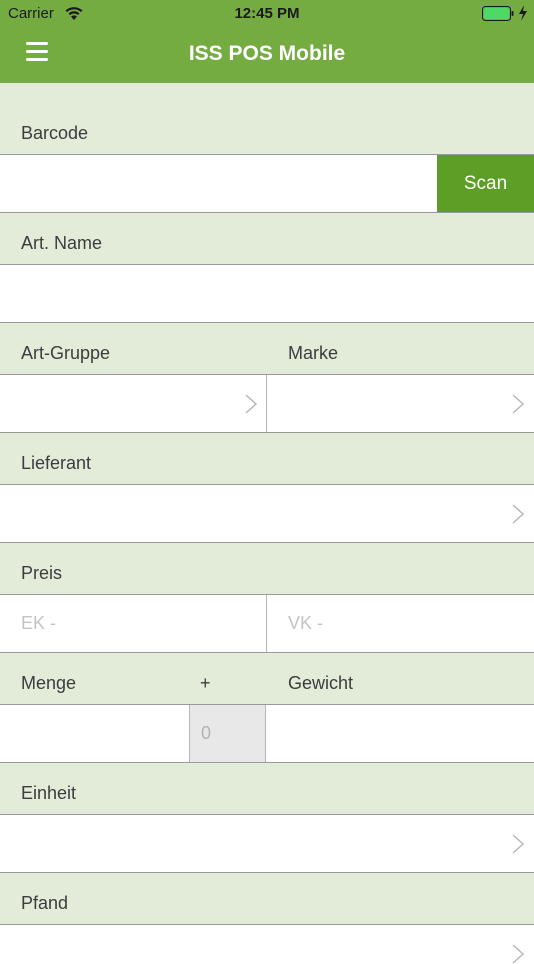 The width and height of the screenshot is (534, 964). I want to click on unit-select, so click(267, 843).